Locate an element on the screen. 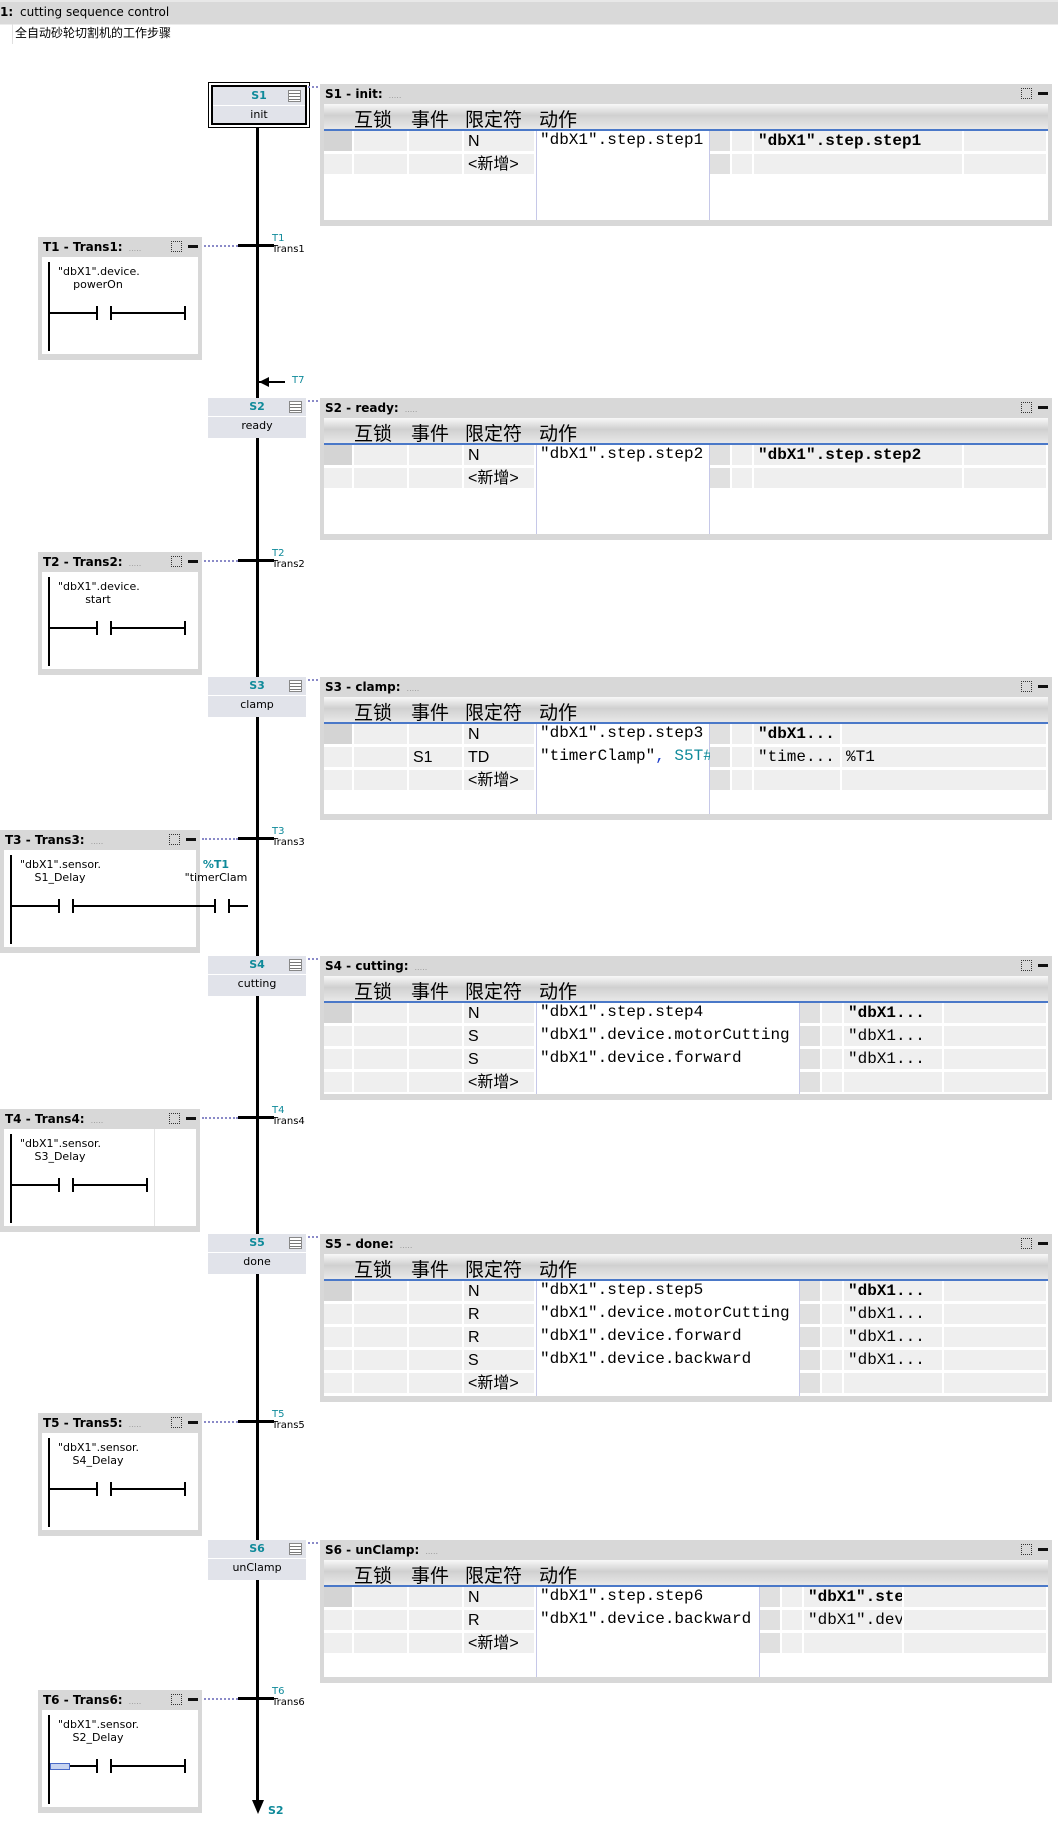 The height and width of the screenshot is (1834, 1058). transition-t5 is located at coordinates (256, 1421).